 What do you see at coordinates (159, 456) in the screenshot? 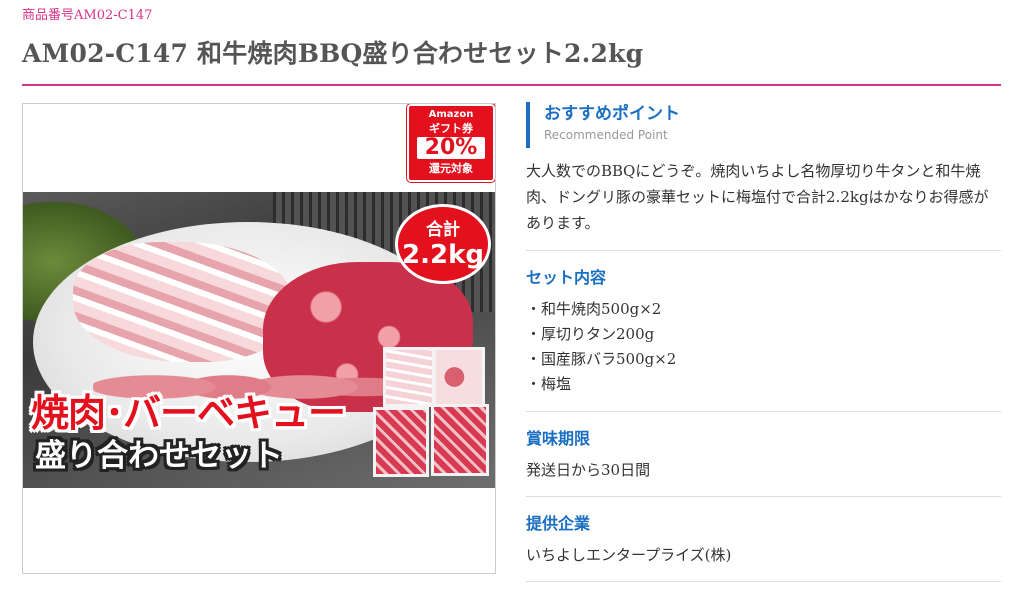
I see `image-caption-line2: 盛り合わせセット` at bounding box center [159, 456].